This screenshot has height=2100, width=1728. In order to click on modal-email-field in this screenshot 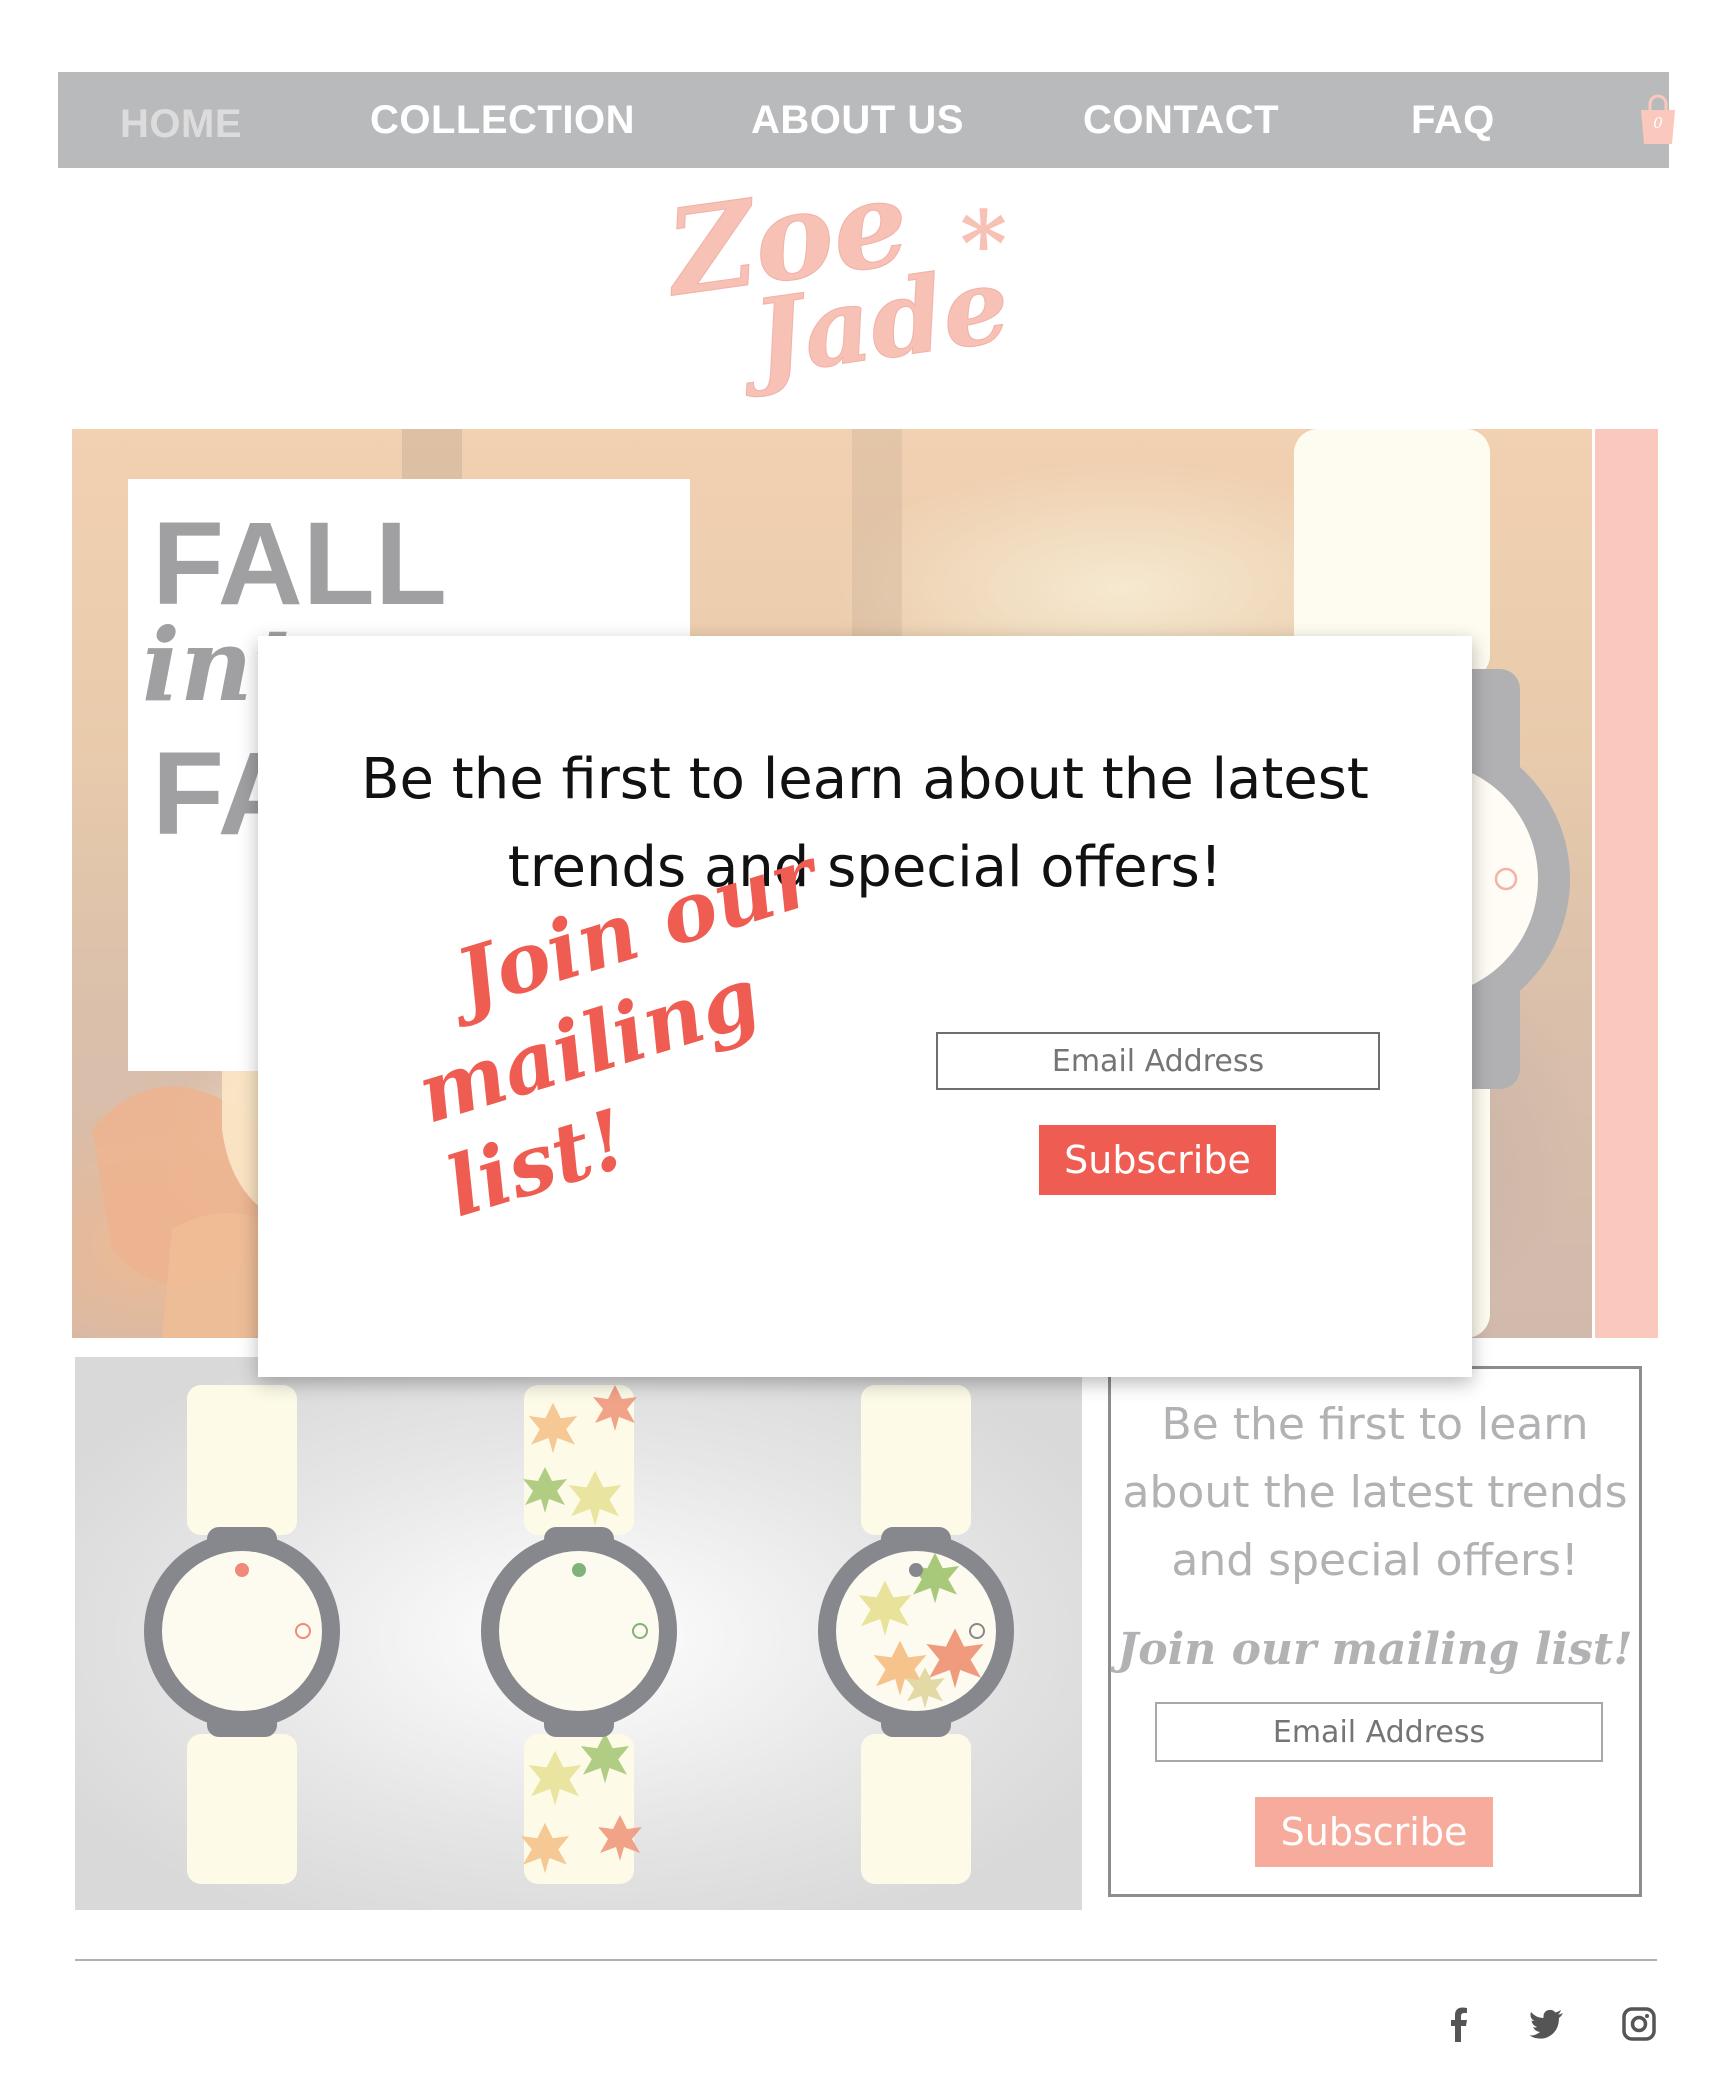, I will do `click(1158, 1061)`.